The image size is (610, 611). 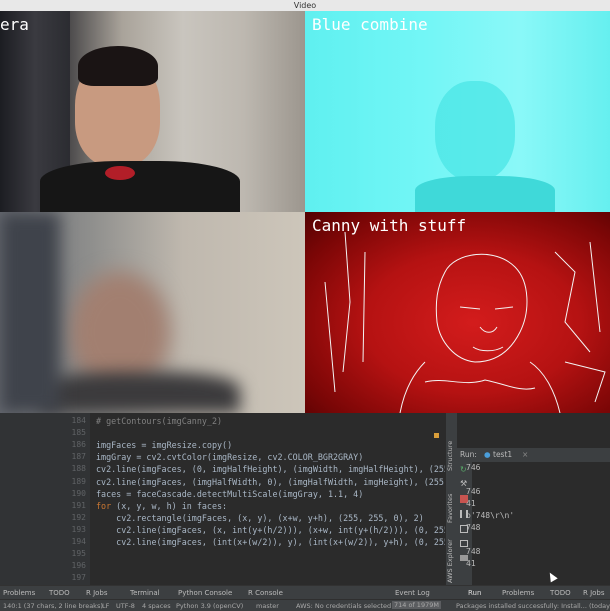 What do you see at coordinates (140, 392) in the screenshot?
I see `blurred-body` at bounding box center [140, 392].